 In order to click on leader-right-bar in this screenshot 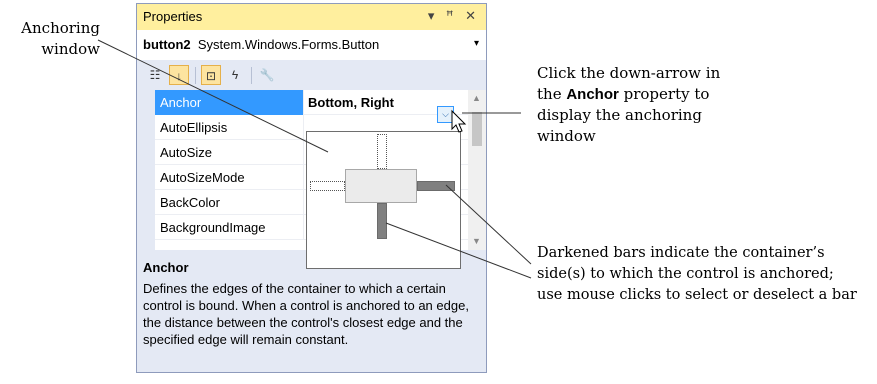, I will do `click(488, 224)`.